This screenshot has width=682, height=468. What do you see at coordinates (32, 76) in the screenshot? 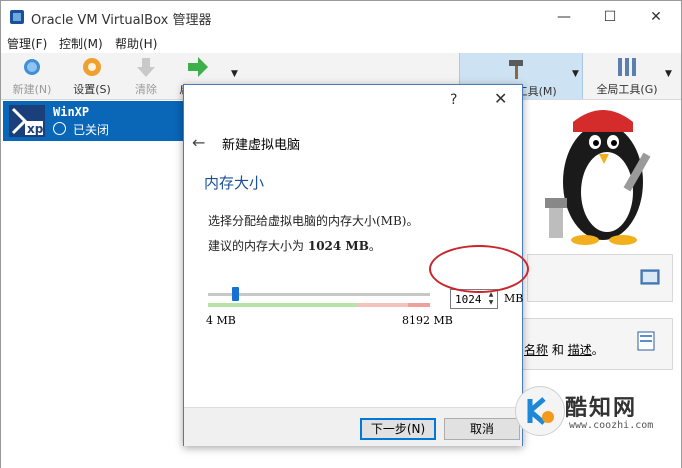
I see `new-vm-button: 新建(N)` at bounding box center [32, 76].